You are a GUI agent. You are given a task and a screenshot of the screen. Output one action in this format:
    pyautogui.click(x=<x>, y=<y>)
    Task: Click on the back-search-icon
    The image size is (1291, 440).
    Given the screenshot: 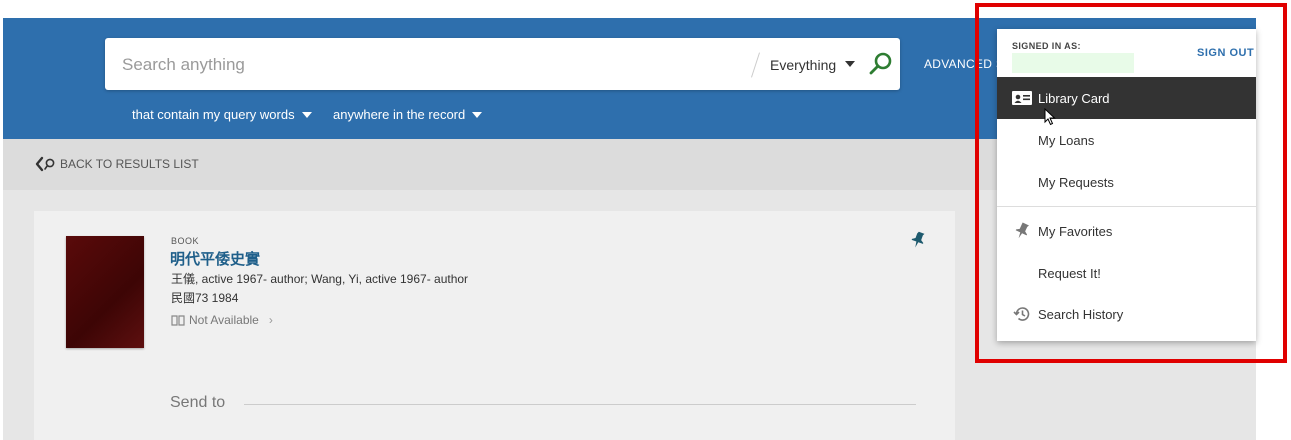 What is the action you would take?
    pyautogui.click(x=45, y=164)
    